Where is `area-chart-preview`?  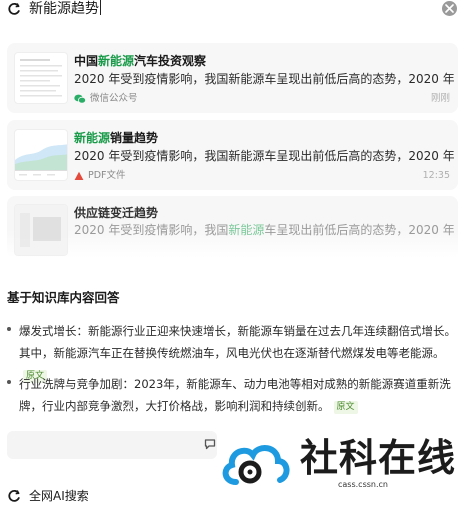 area-chart-preview is located at coordinates (41, 160).